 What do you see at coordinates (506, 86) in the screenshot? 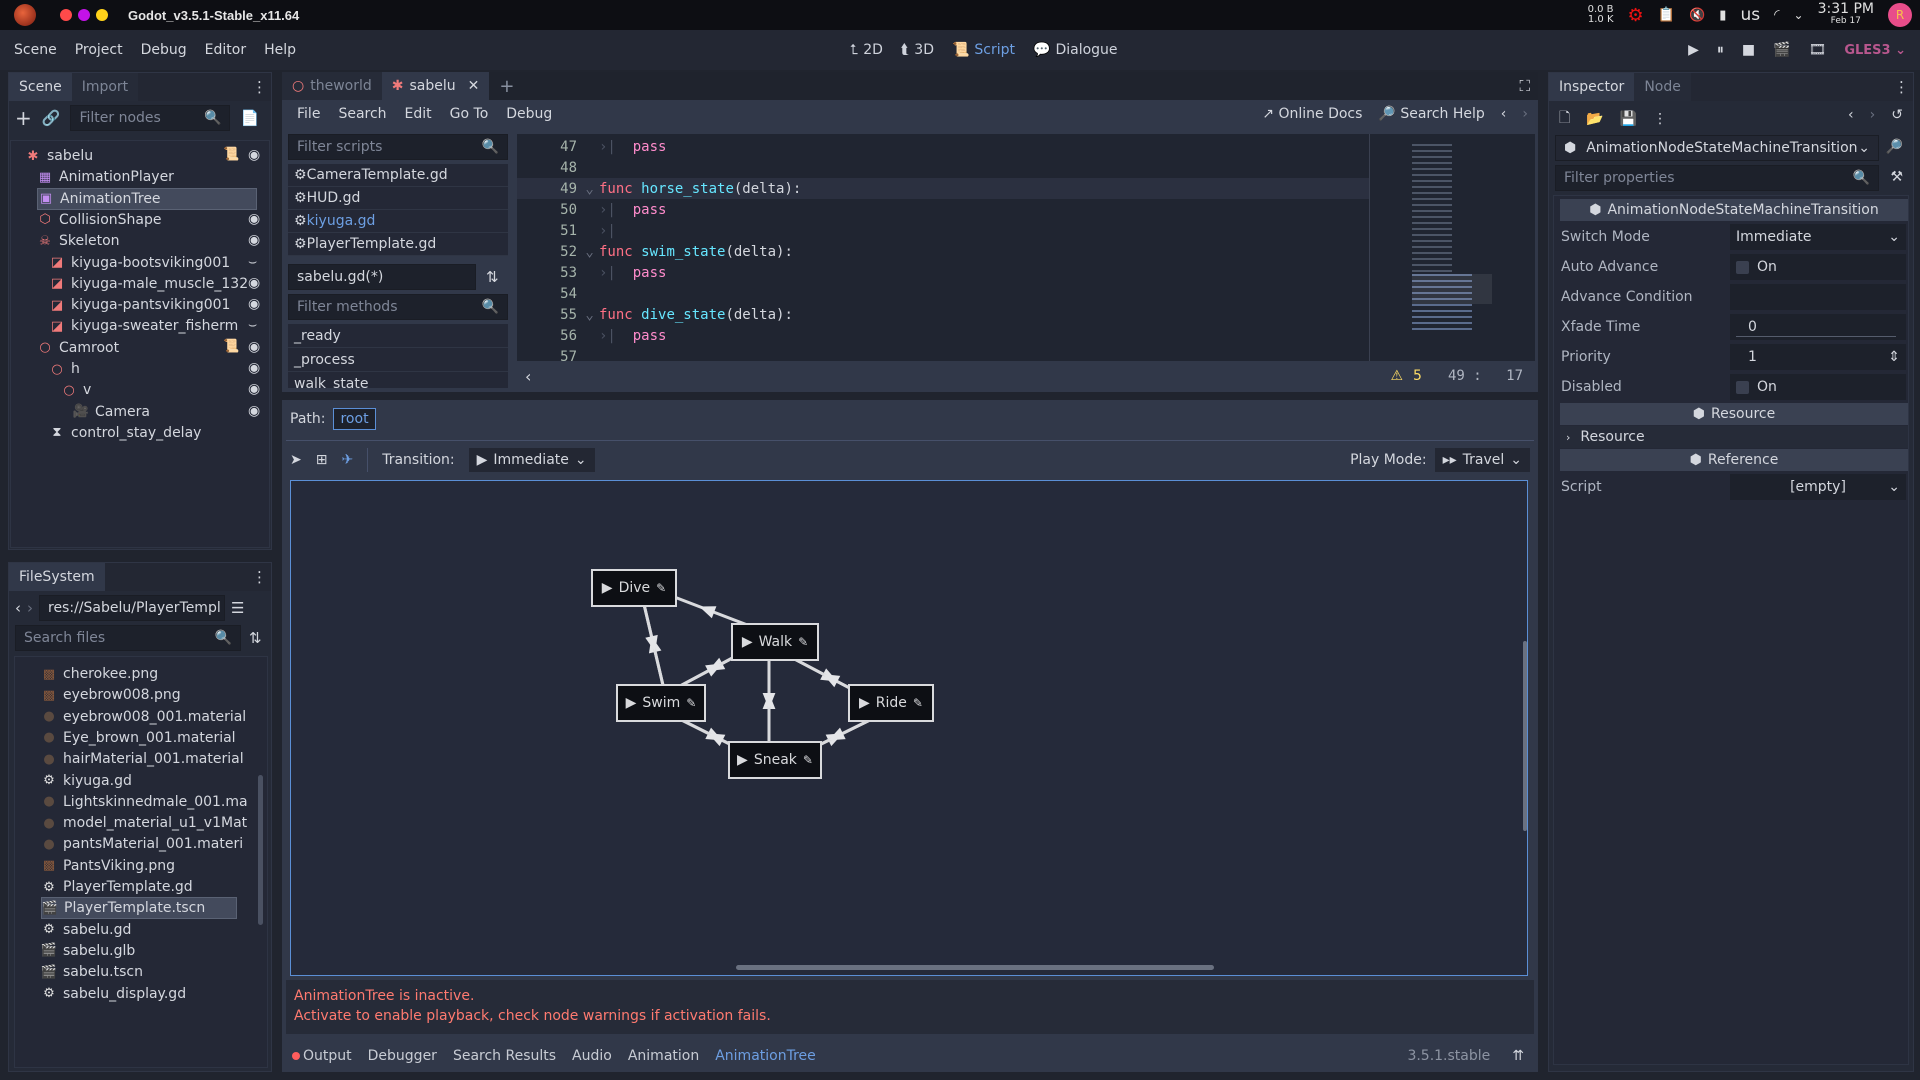
I see `new-scene-tab-icon: +` at bounding box center [506, 86].